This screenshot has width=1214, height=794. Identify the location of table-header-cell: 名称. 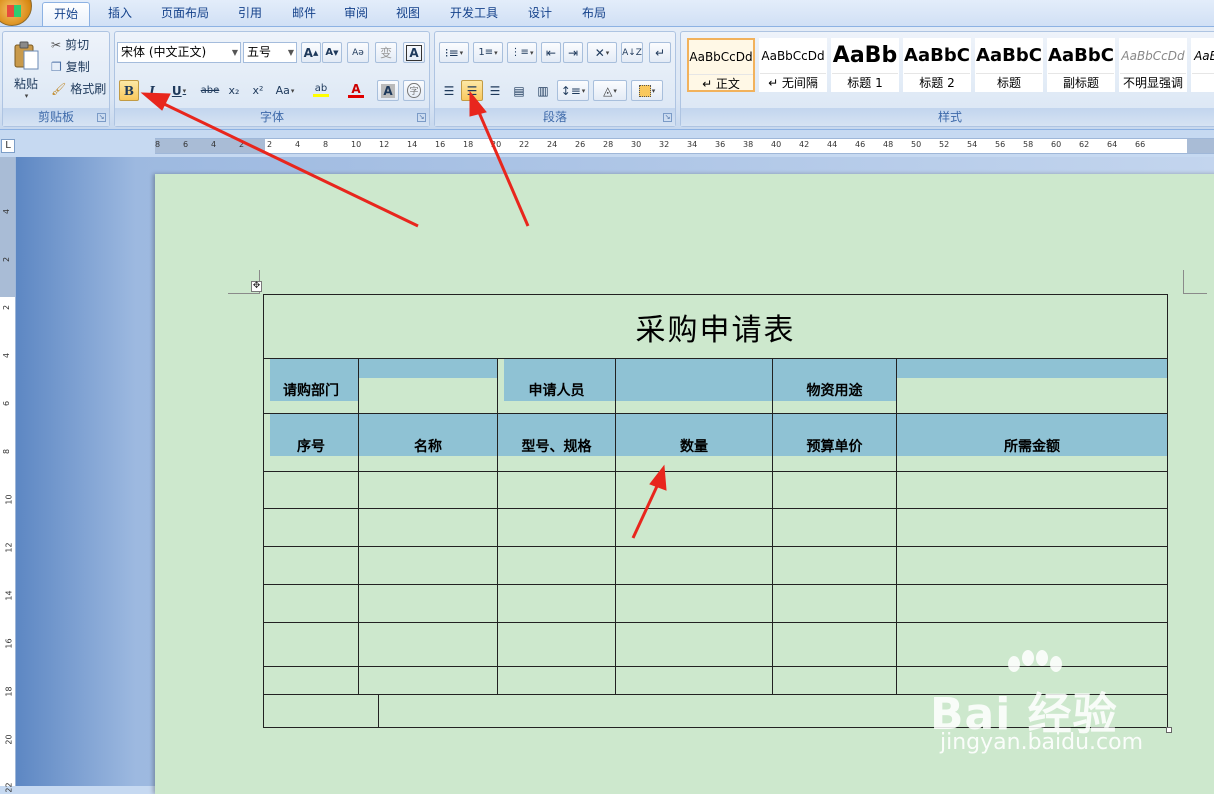
(428, 442).